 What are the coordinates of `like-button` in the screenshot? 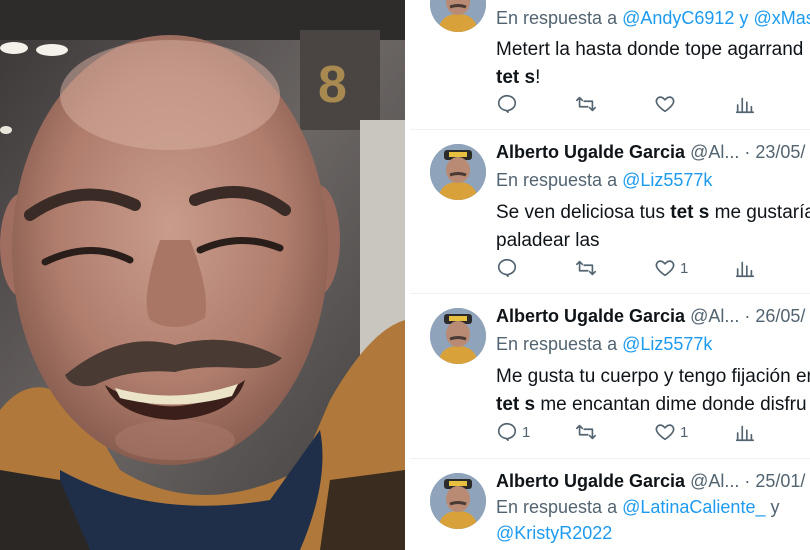 It's located at (665, 104).